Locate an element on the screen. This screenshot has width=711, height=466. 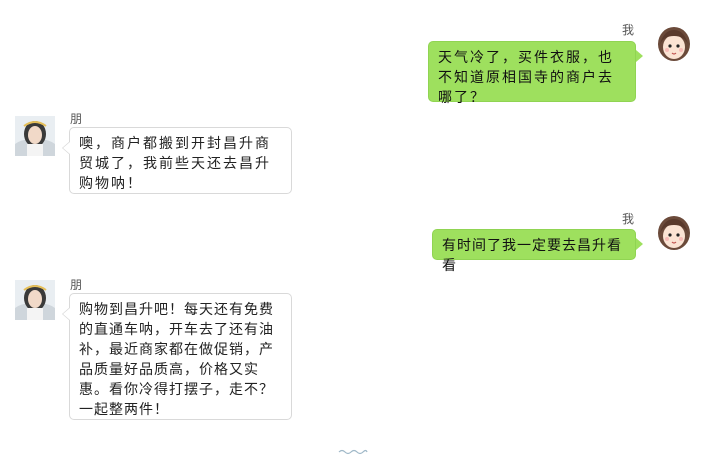
message-bubble: 有时间了我一定要去昌升看看 is located at coordinates (534, 251).